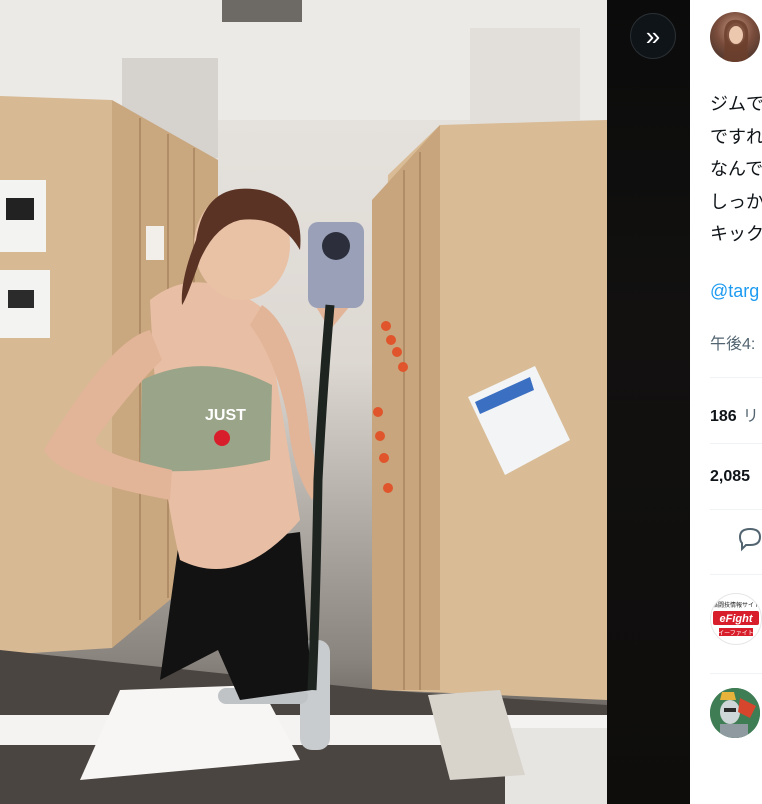 The image size is (762, 804). I want to click on tweet-text-line: しっか, so click(736, 201).